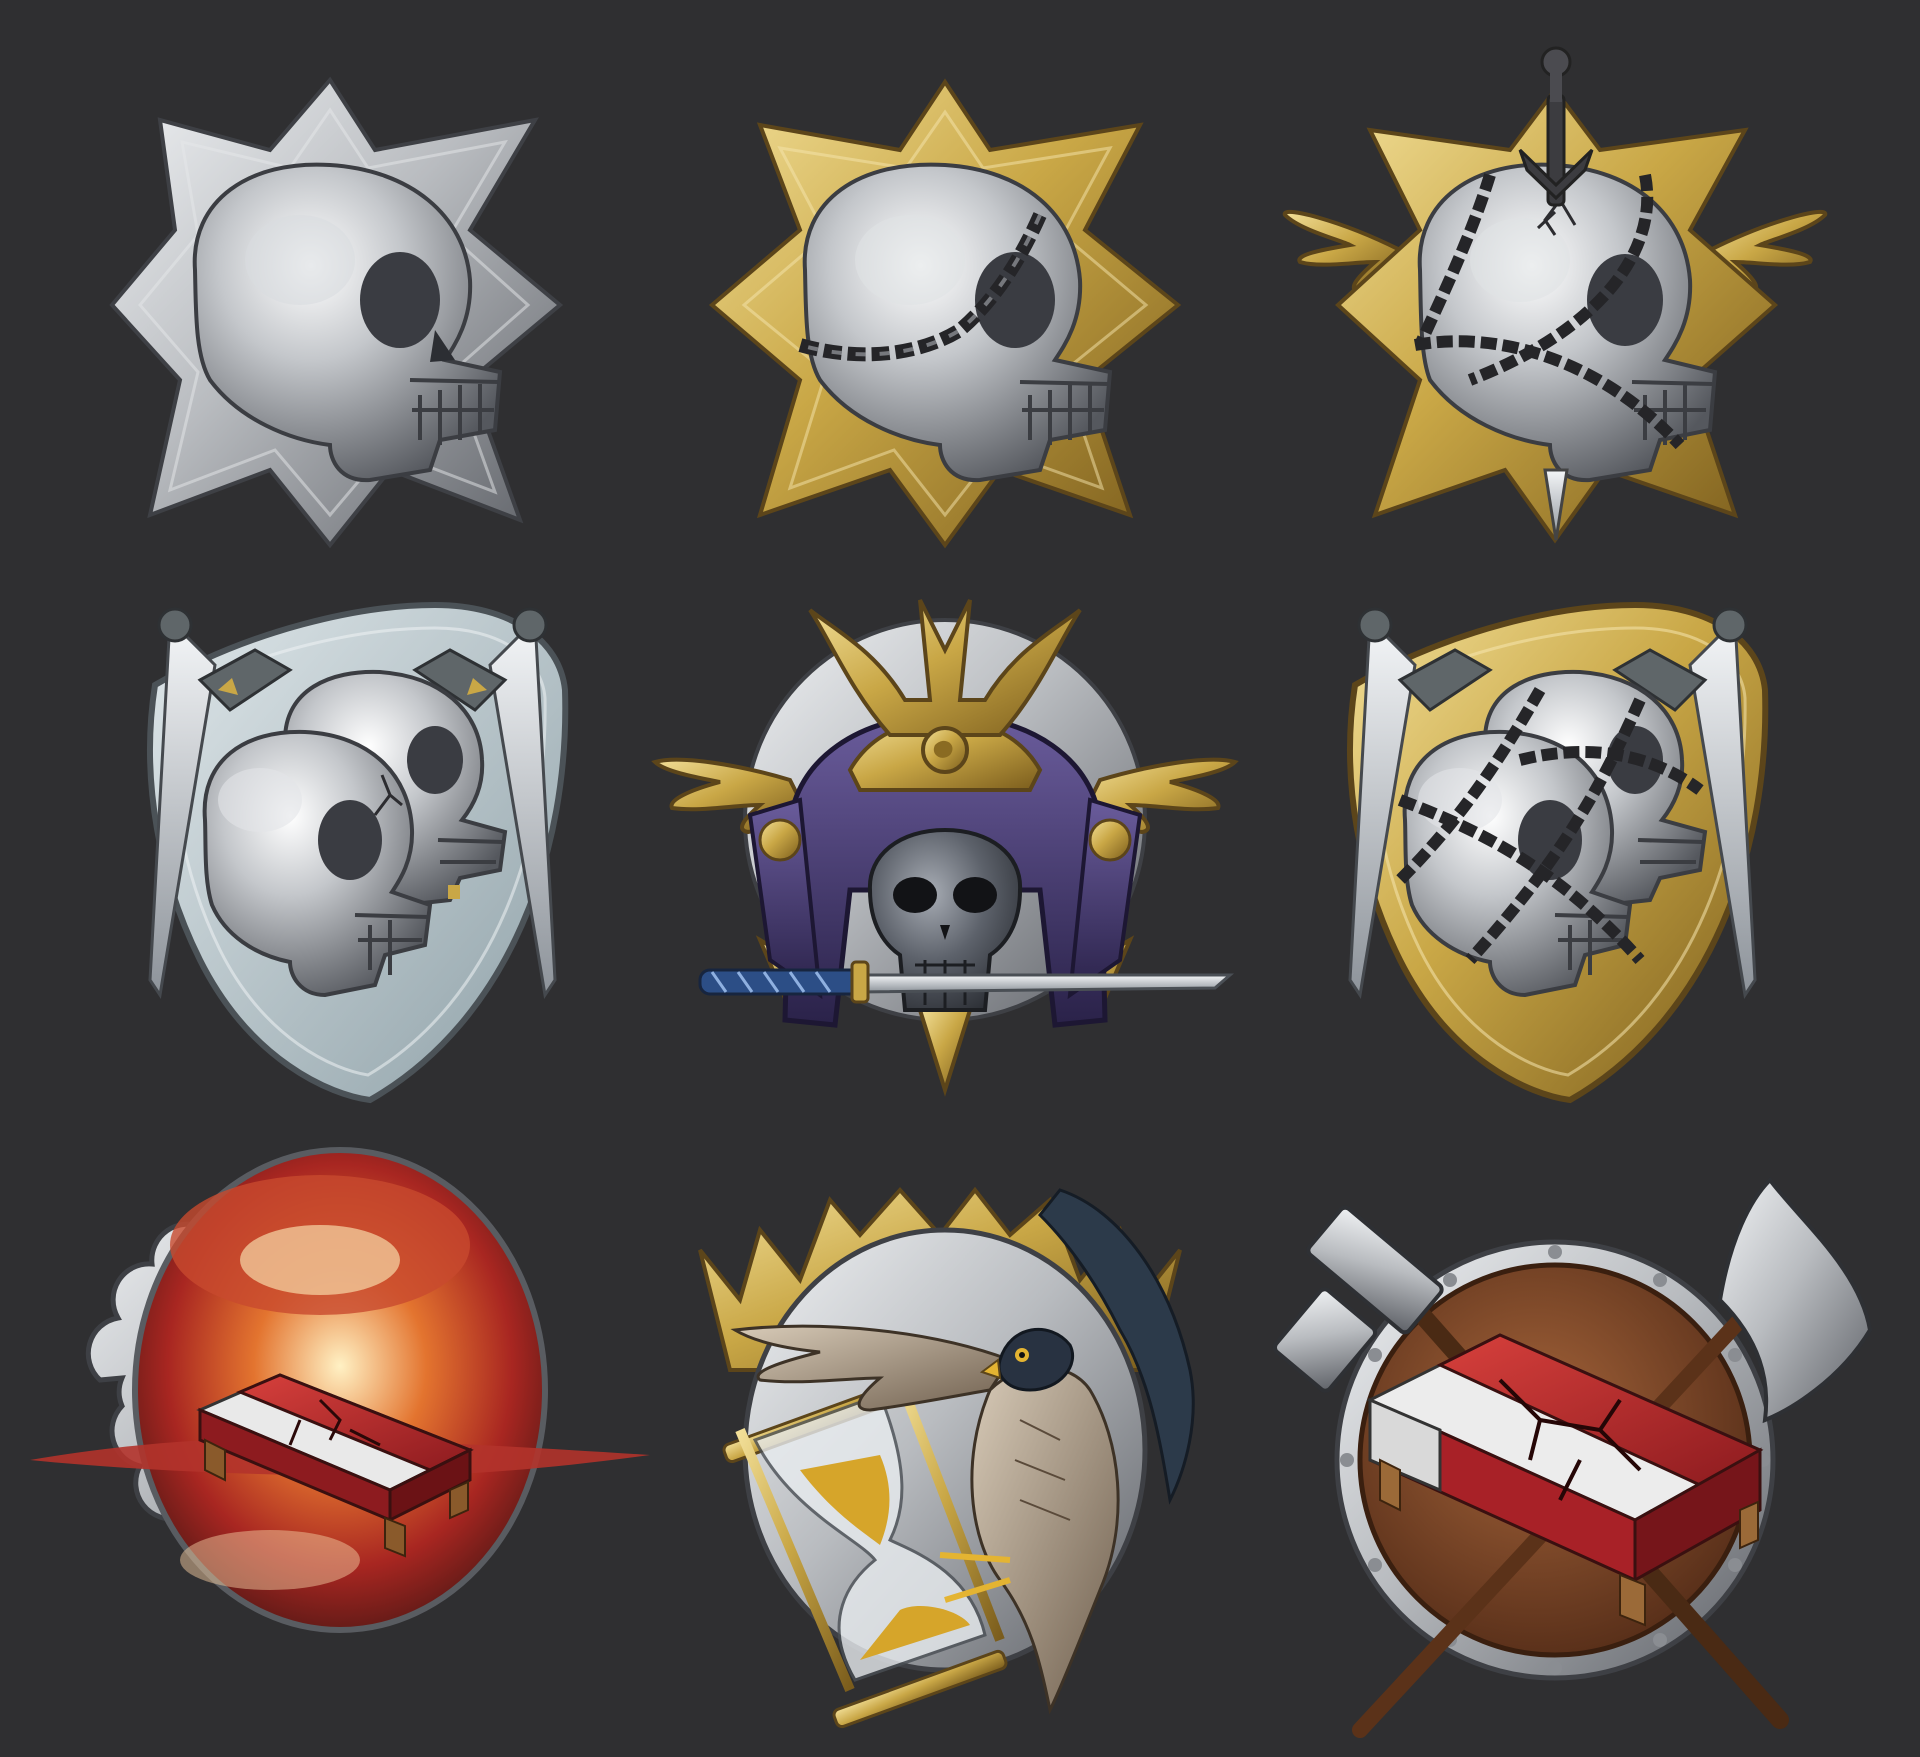 This screenshot has height=1757, width=1920. Describe the element at coordinates (340, 1390) in the screenshot. I see `broken-bed-explosion-icon` at that location.